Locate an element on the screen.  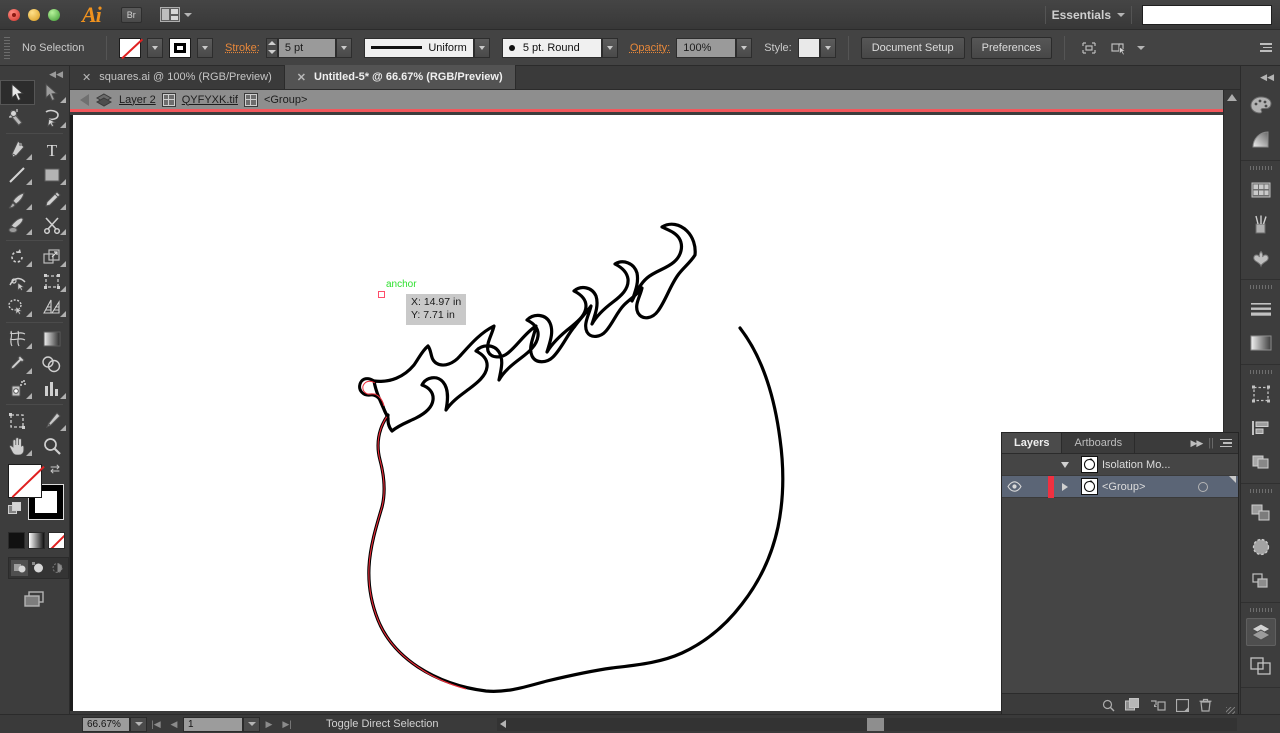
window-controls is located at coordinates (30, 14).